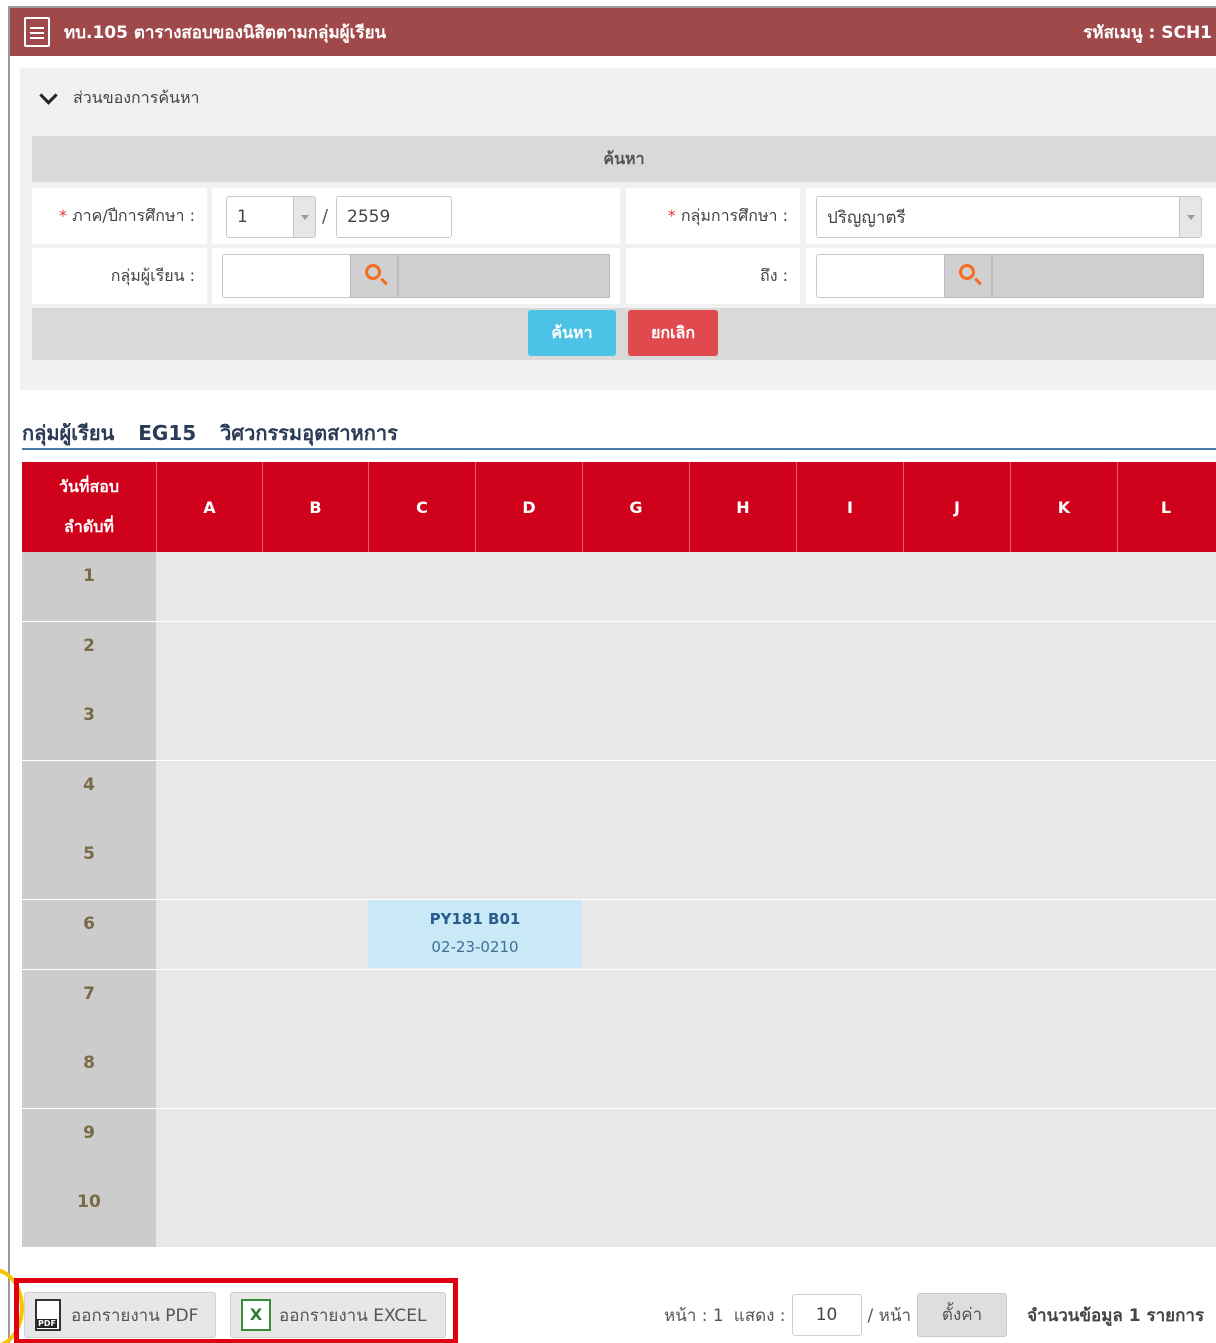 The width and height of the screenshot is (1216, 1343). I want to click on search-section-toggle: ส่วนของการค้นหา, so click(119, 98).